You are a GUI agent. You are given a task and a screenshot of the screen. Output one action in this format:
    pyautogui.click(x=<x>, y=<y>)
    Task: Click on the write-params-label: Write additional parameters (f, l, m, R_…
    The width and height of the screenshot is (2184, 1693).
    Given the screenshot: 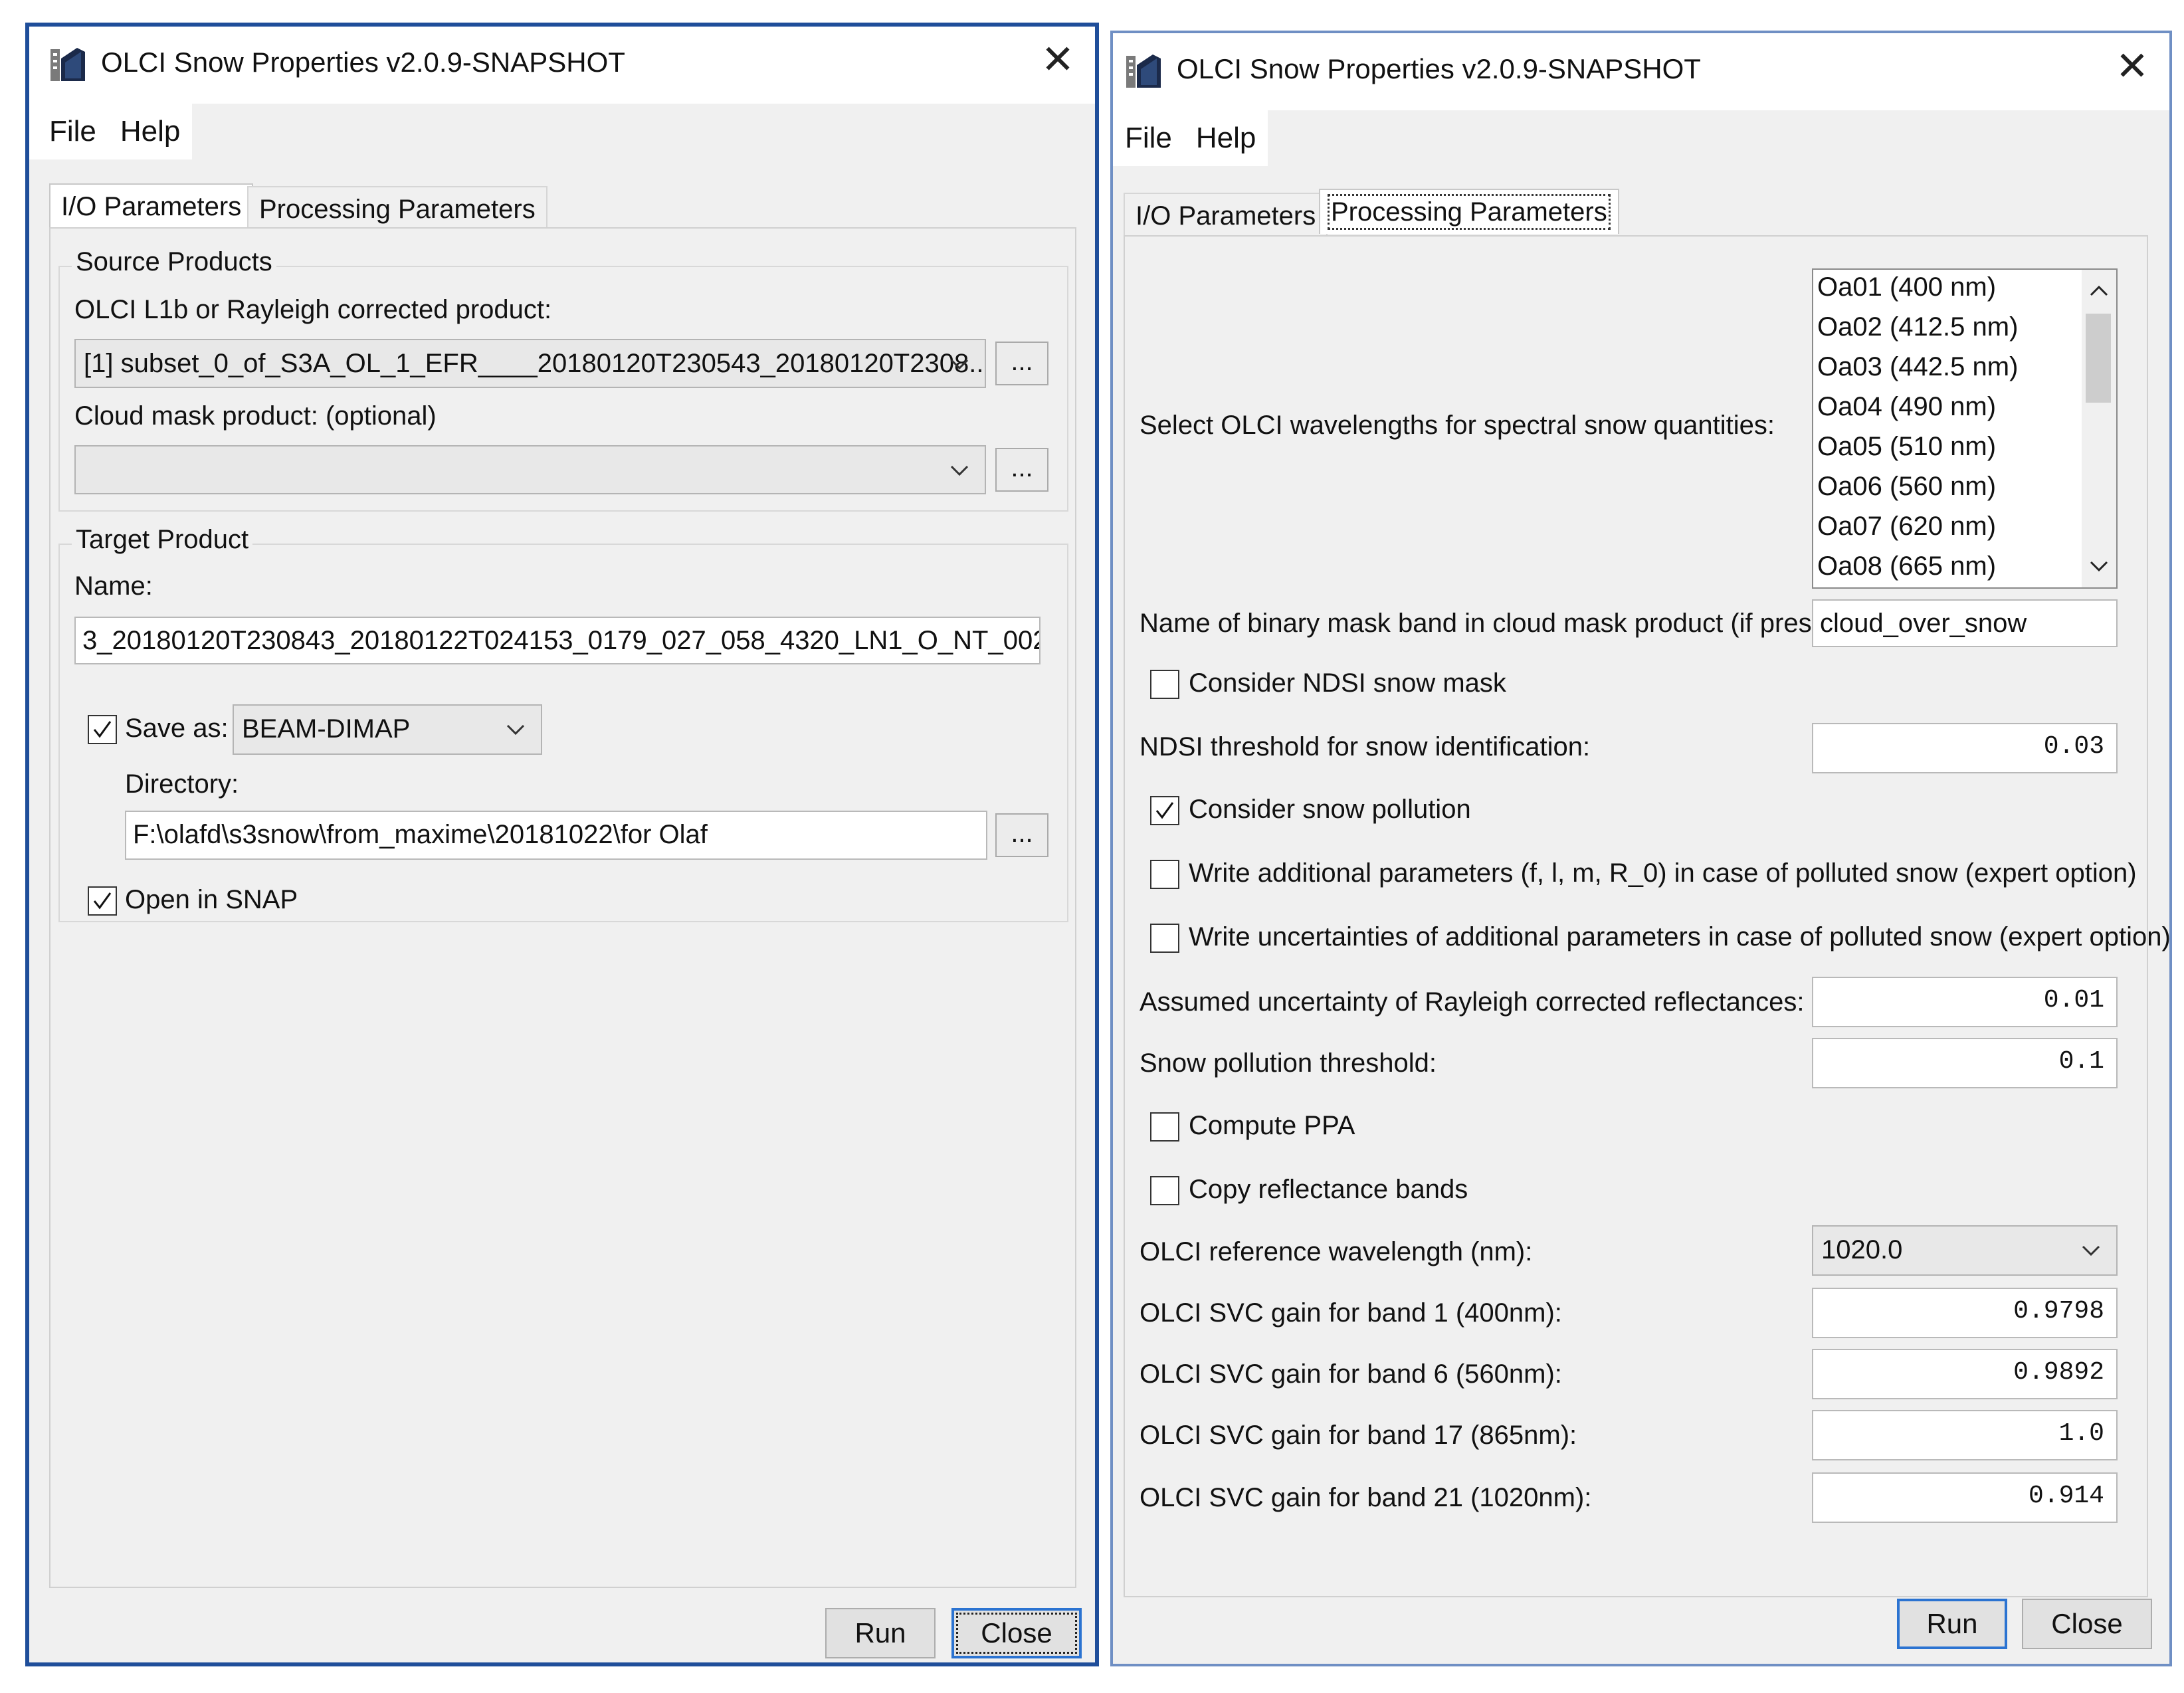 What is the action you would take?
    pyautogui.click(x=1663, y=873)
    